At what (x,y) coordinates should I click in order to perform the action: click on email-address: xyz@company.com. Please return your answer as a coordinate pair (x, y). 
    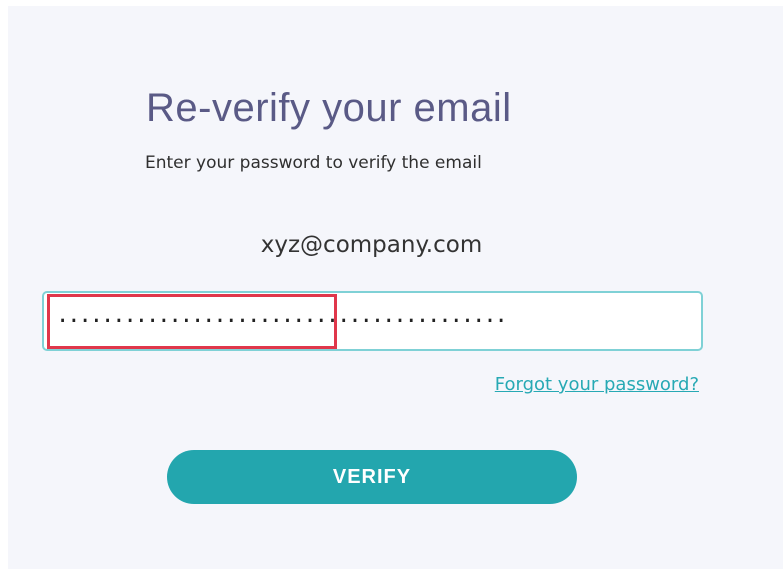
    Looking at the image, I should click on (371, 245).